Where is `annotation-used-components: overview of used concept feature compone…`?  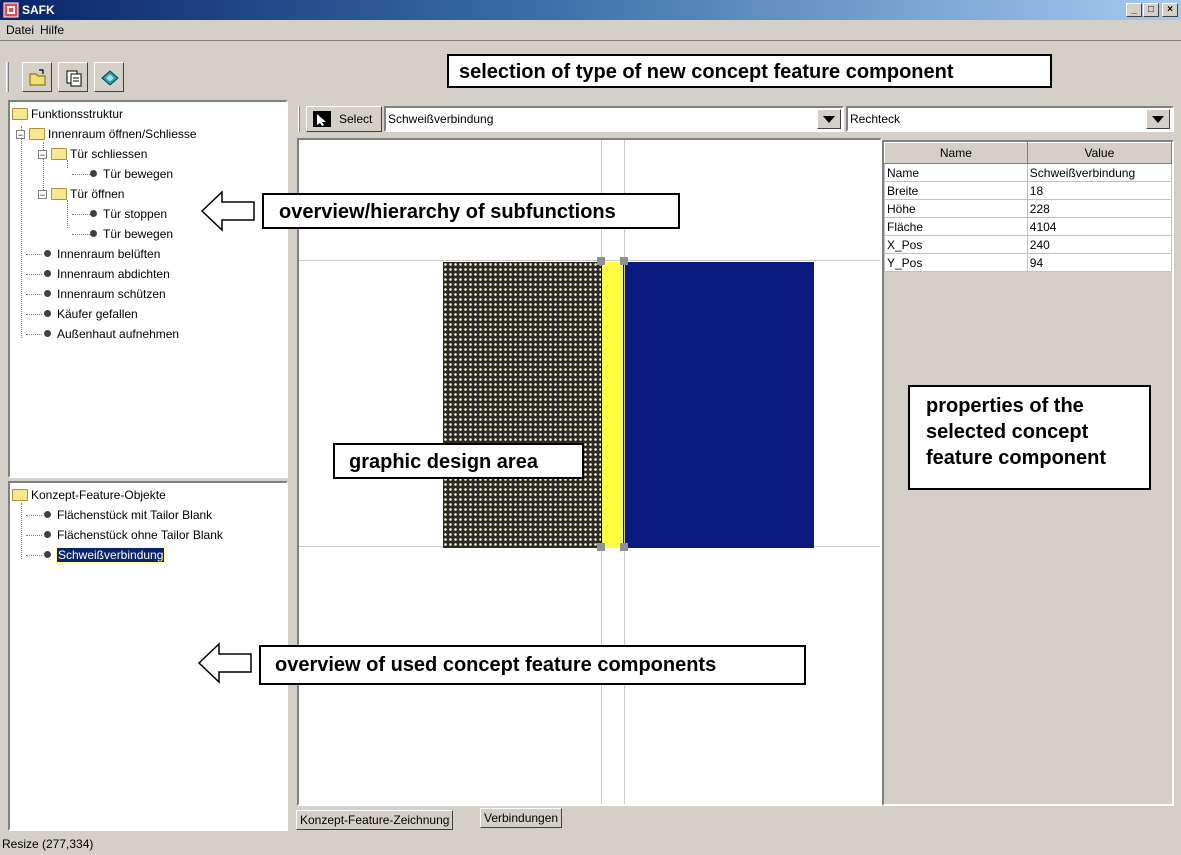 annotation-used-components: overview of used concept feature compone… is located at coordinates (532, 665).